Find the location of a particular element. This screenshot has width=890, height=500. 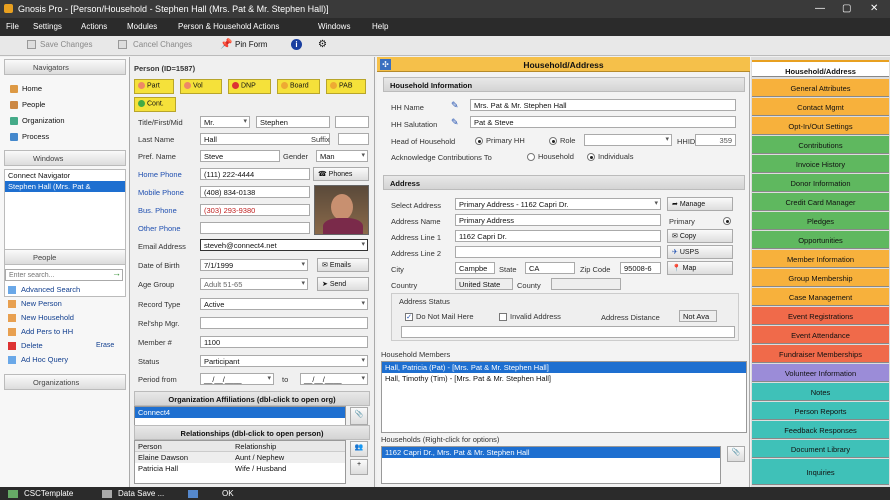

table-row: Elaine Dawson Aunt / Nephew is located at coordinates (240, 457).